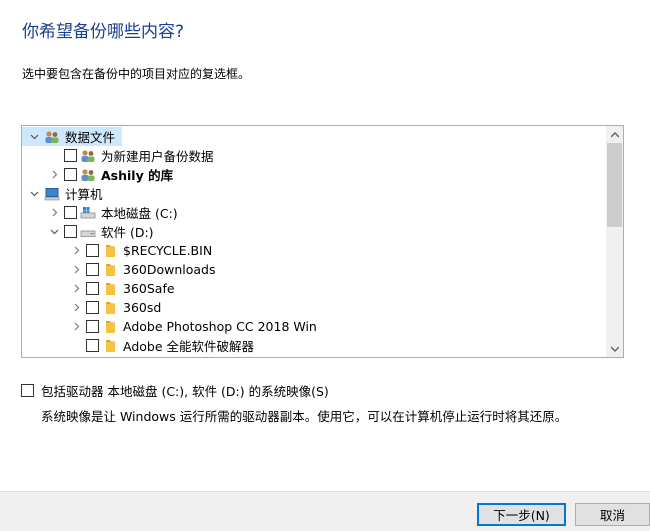 Image resolution: width=650 pixels, height=531 pixels. What do you see at coordinates (612, 514) in the screenshot?
I see `cancel-button: 取消` at bounding box center [612, 514].